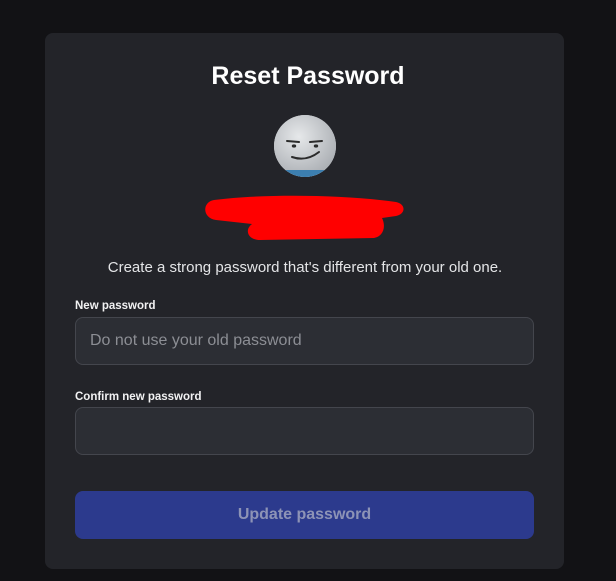  I want to click on confirm-password-label: Confirm new password, so click(138, 397).